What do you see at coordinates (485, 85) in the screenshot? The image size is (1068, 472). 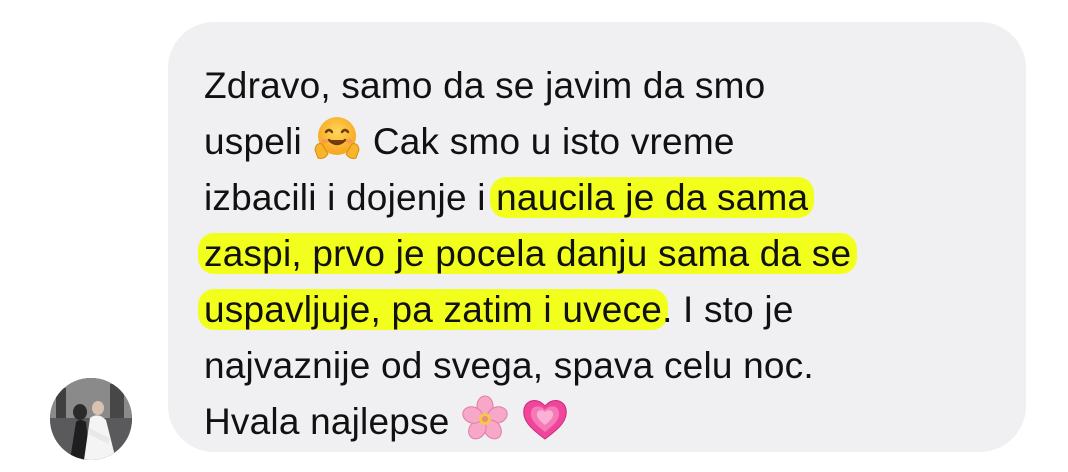 I see `message-line-text: Zdravo, samo da se javim da smo` at bounding box center [485, 85].